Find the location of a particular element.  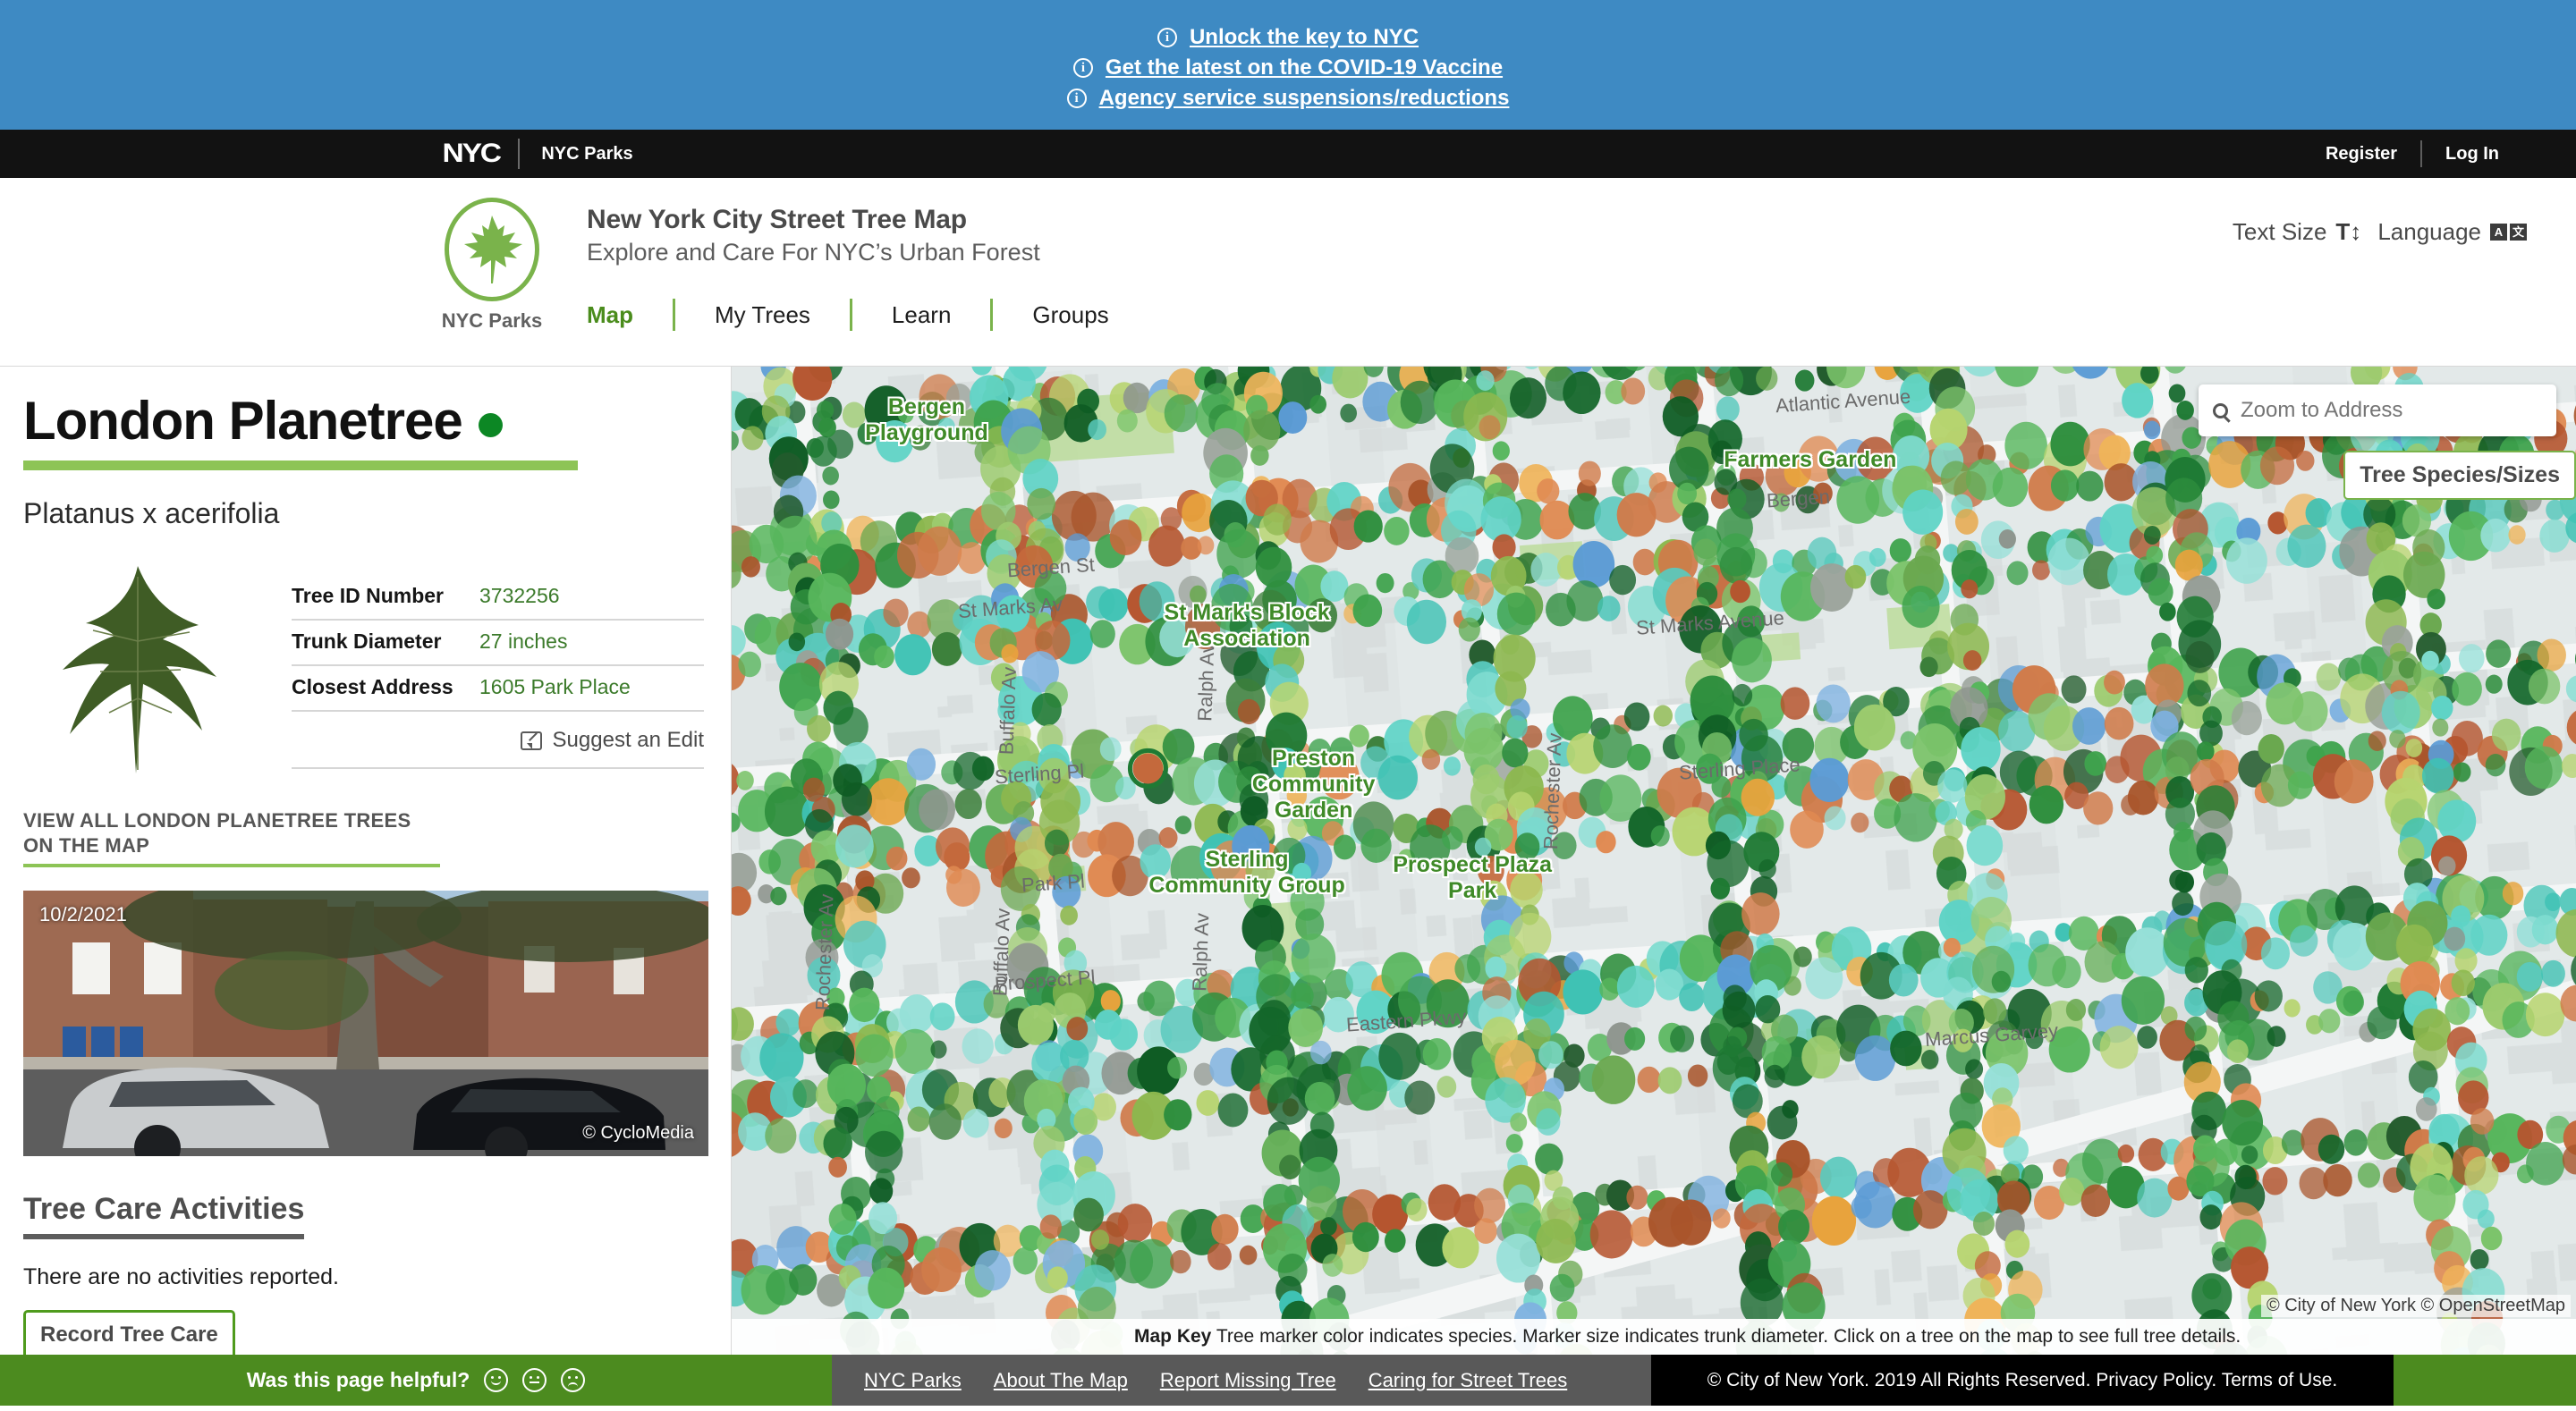

detail-row-closest-address: Closest Address 1605 Park Place is located at coordinates (498, 689).